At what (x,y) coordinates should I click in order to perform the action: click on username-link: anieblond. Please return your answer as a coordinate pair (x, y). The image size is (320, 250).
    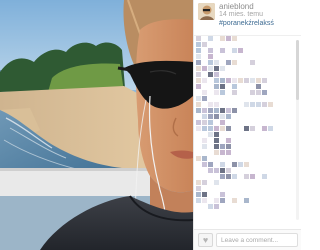
    Looking at the image, I should click on (236, 6).